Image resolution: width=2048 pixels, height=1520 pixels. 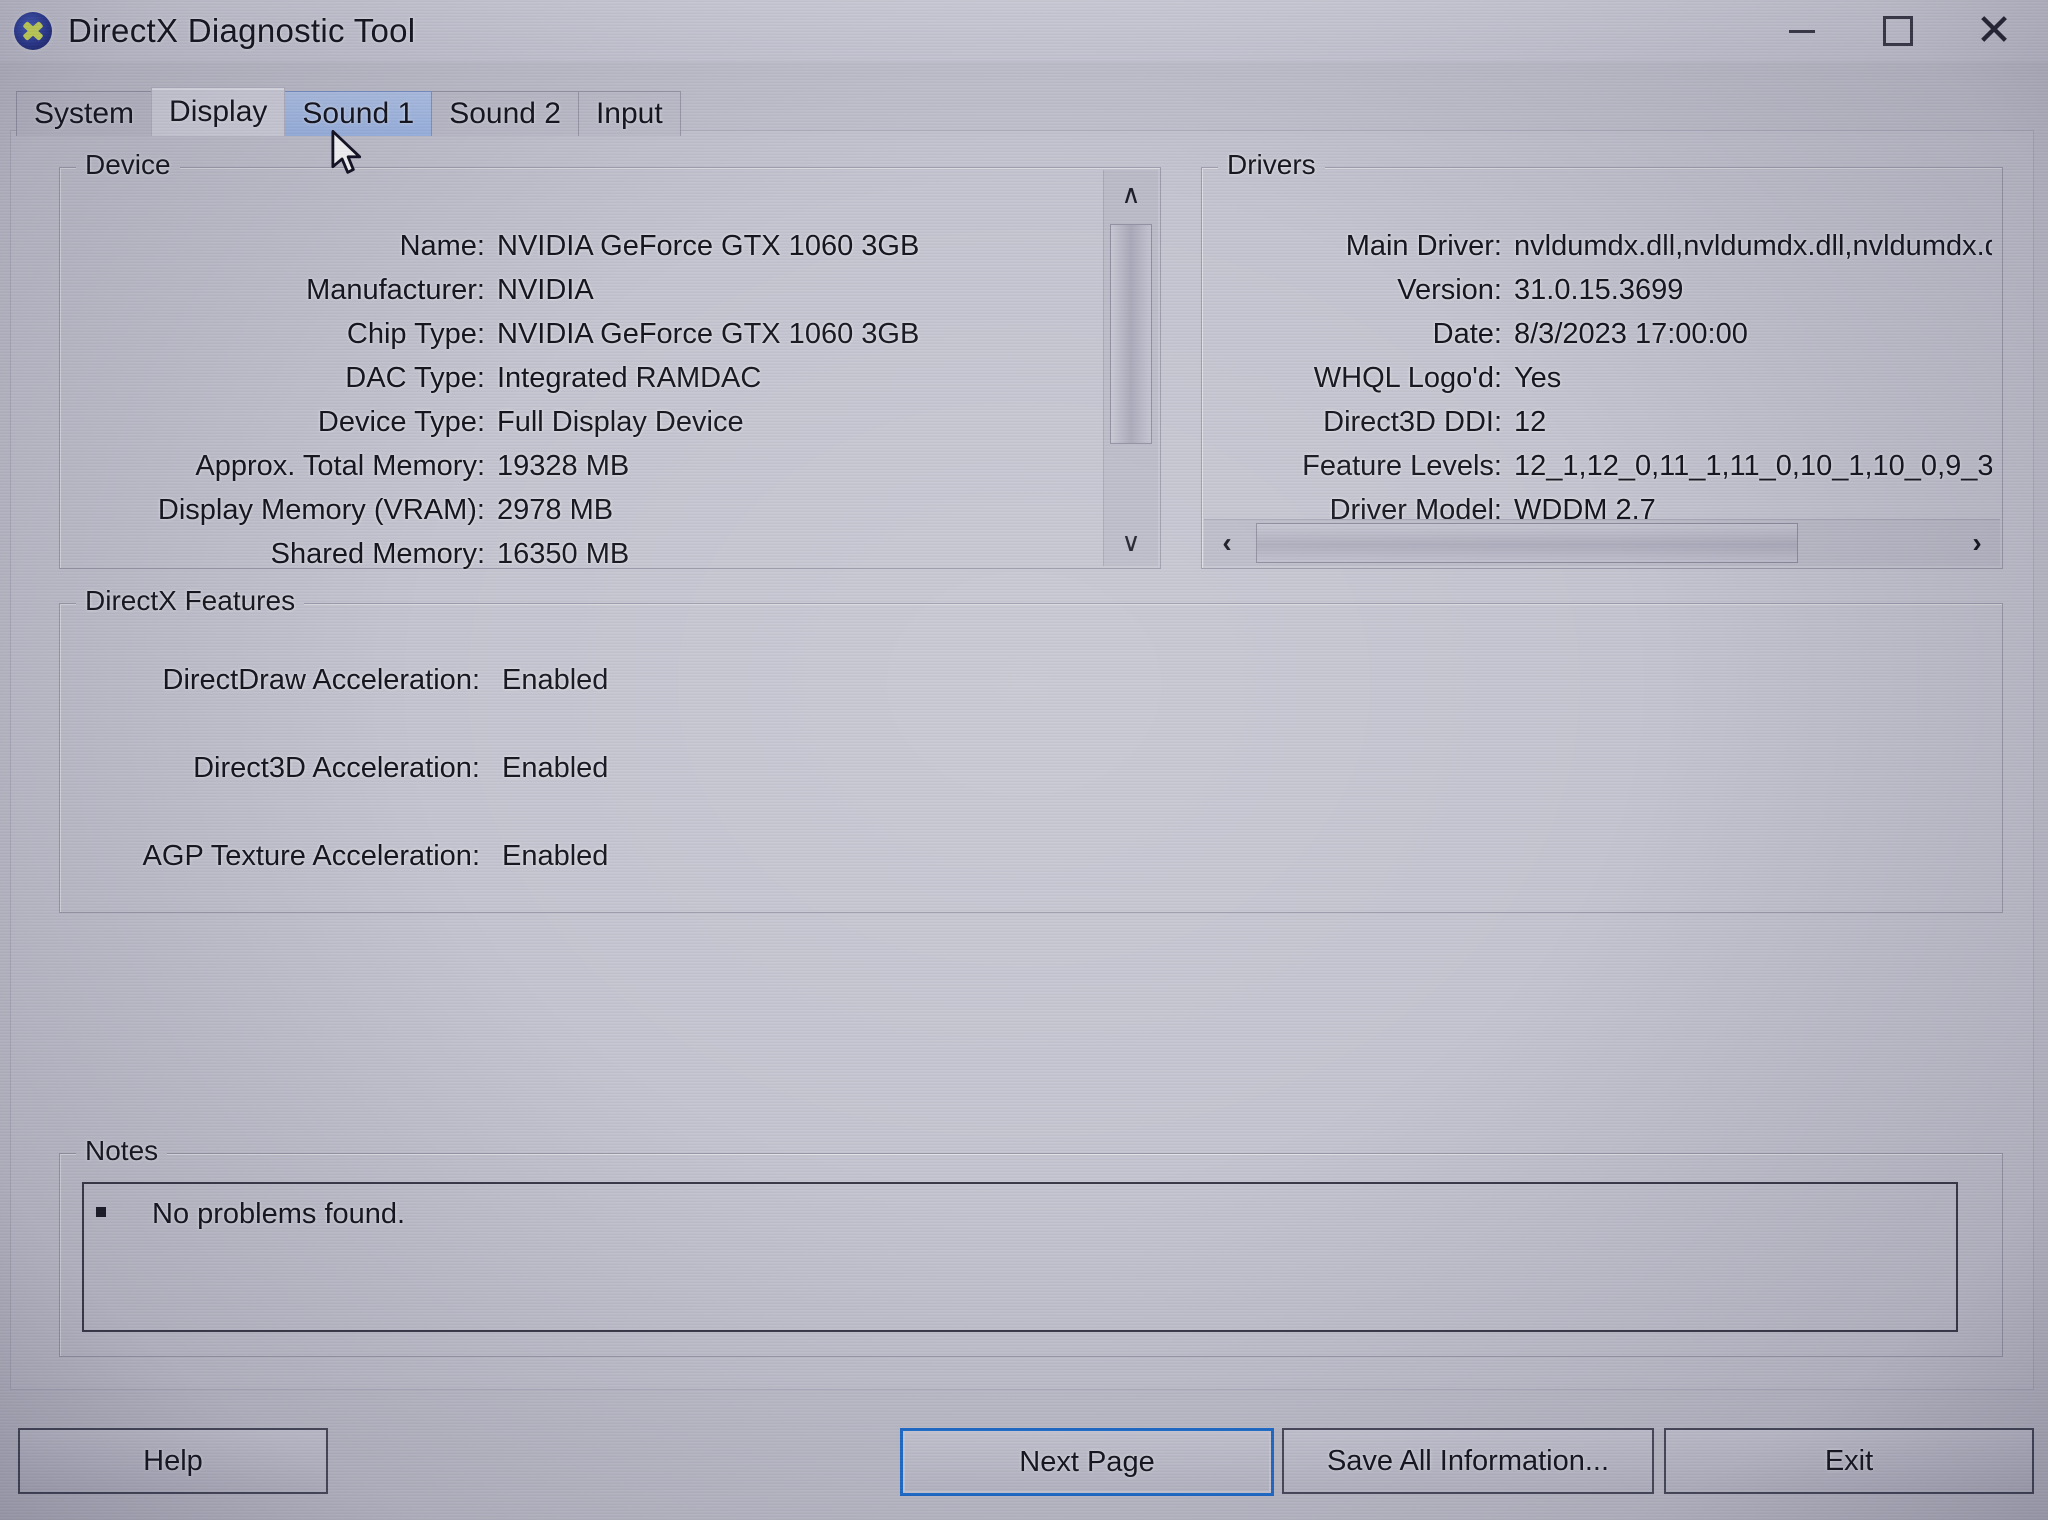 What do you see at coordinates (1538, 378) in the screenshot?
I see `drivers-whql-value: Yes` at bounding box center [1538, 378].